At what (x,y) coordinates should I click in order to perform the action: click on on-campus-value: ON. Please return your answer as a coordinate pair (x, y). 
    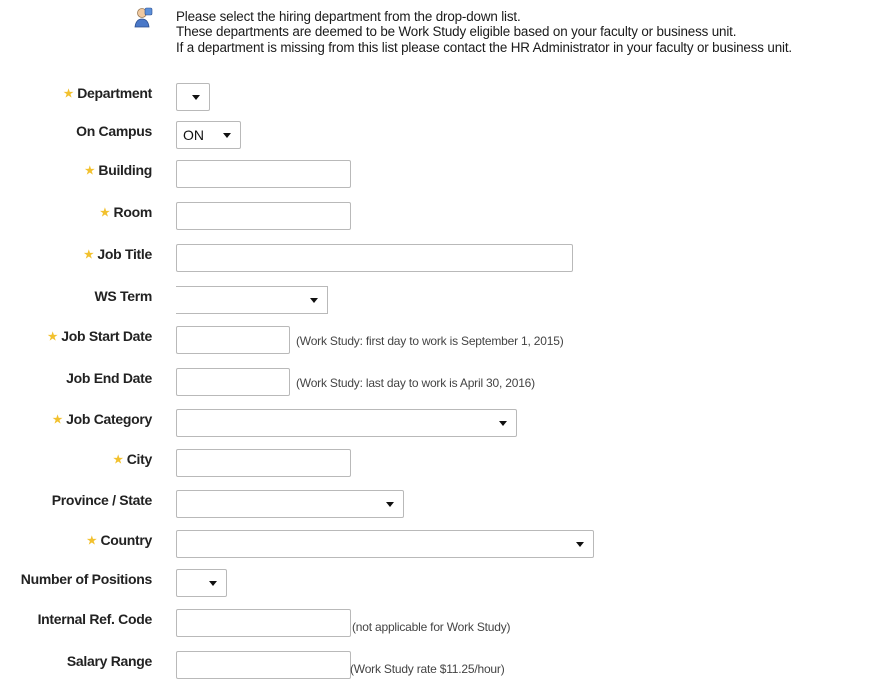
    Looking at the image, I should click on (193, 135).